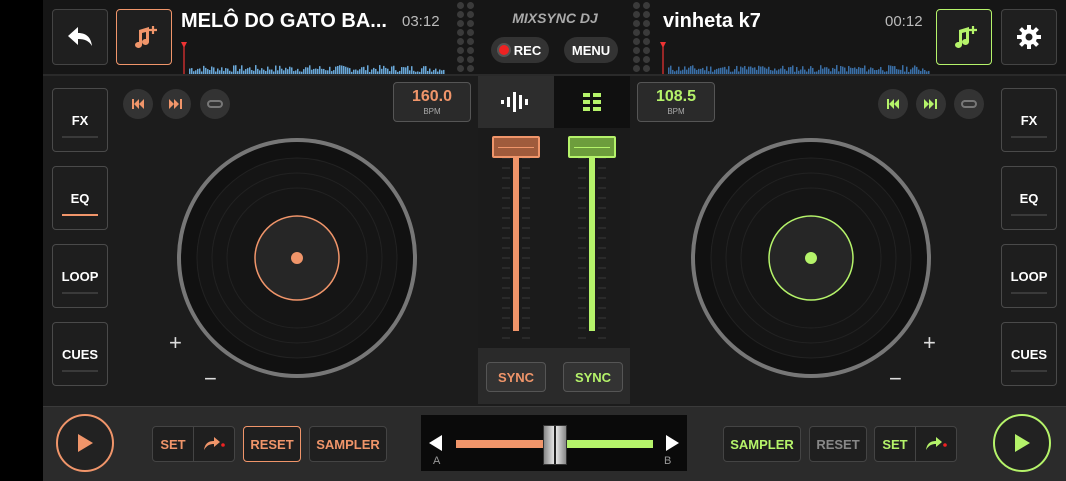 The width and height of the screenshot is (1066, 481). I want to click on settings-button, so click(1029, 37).